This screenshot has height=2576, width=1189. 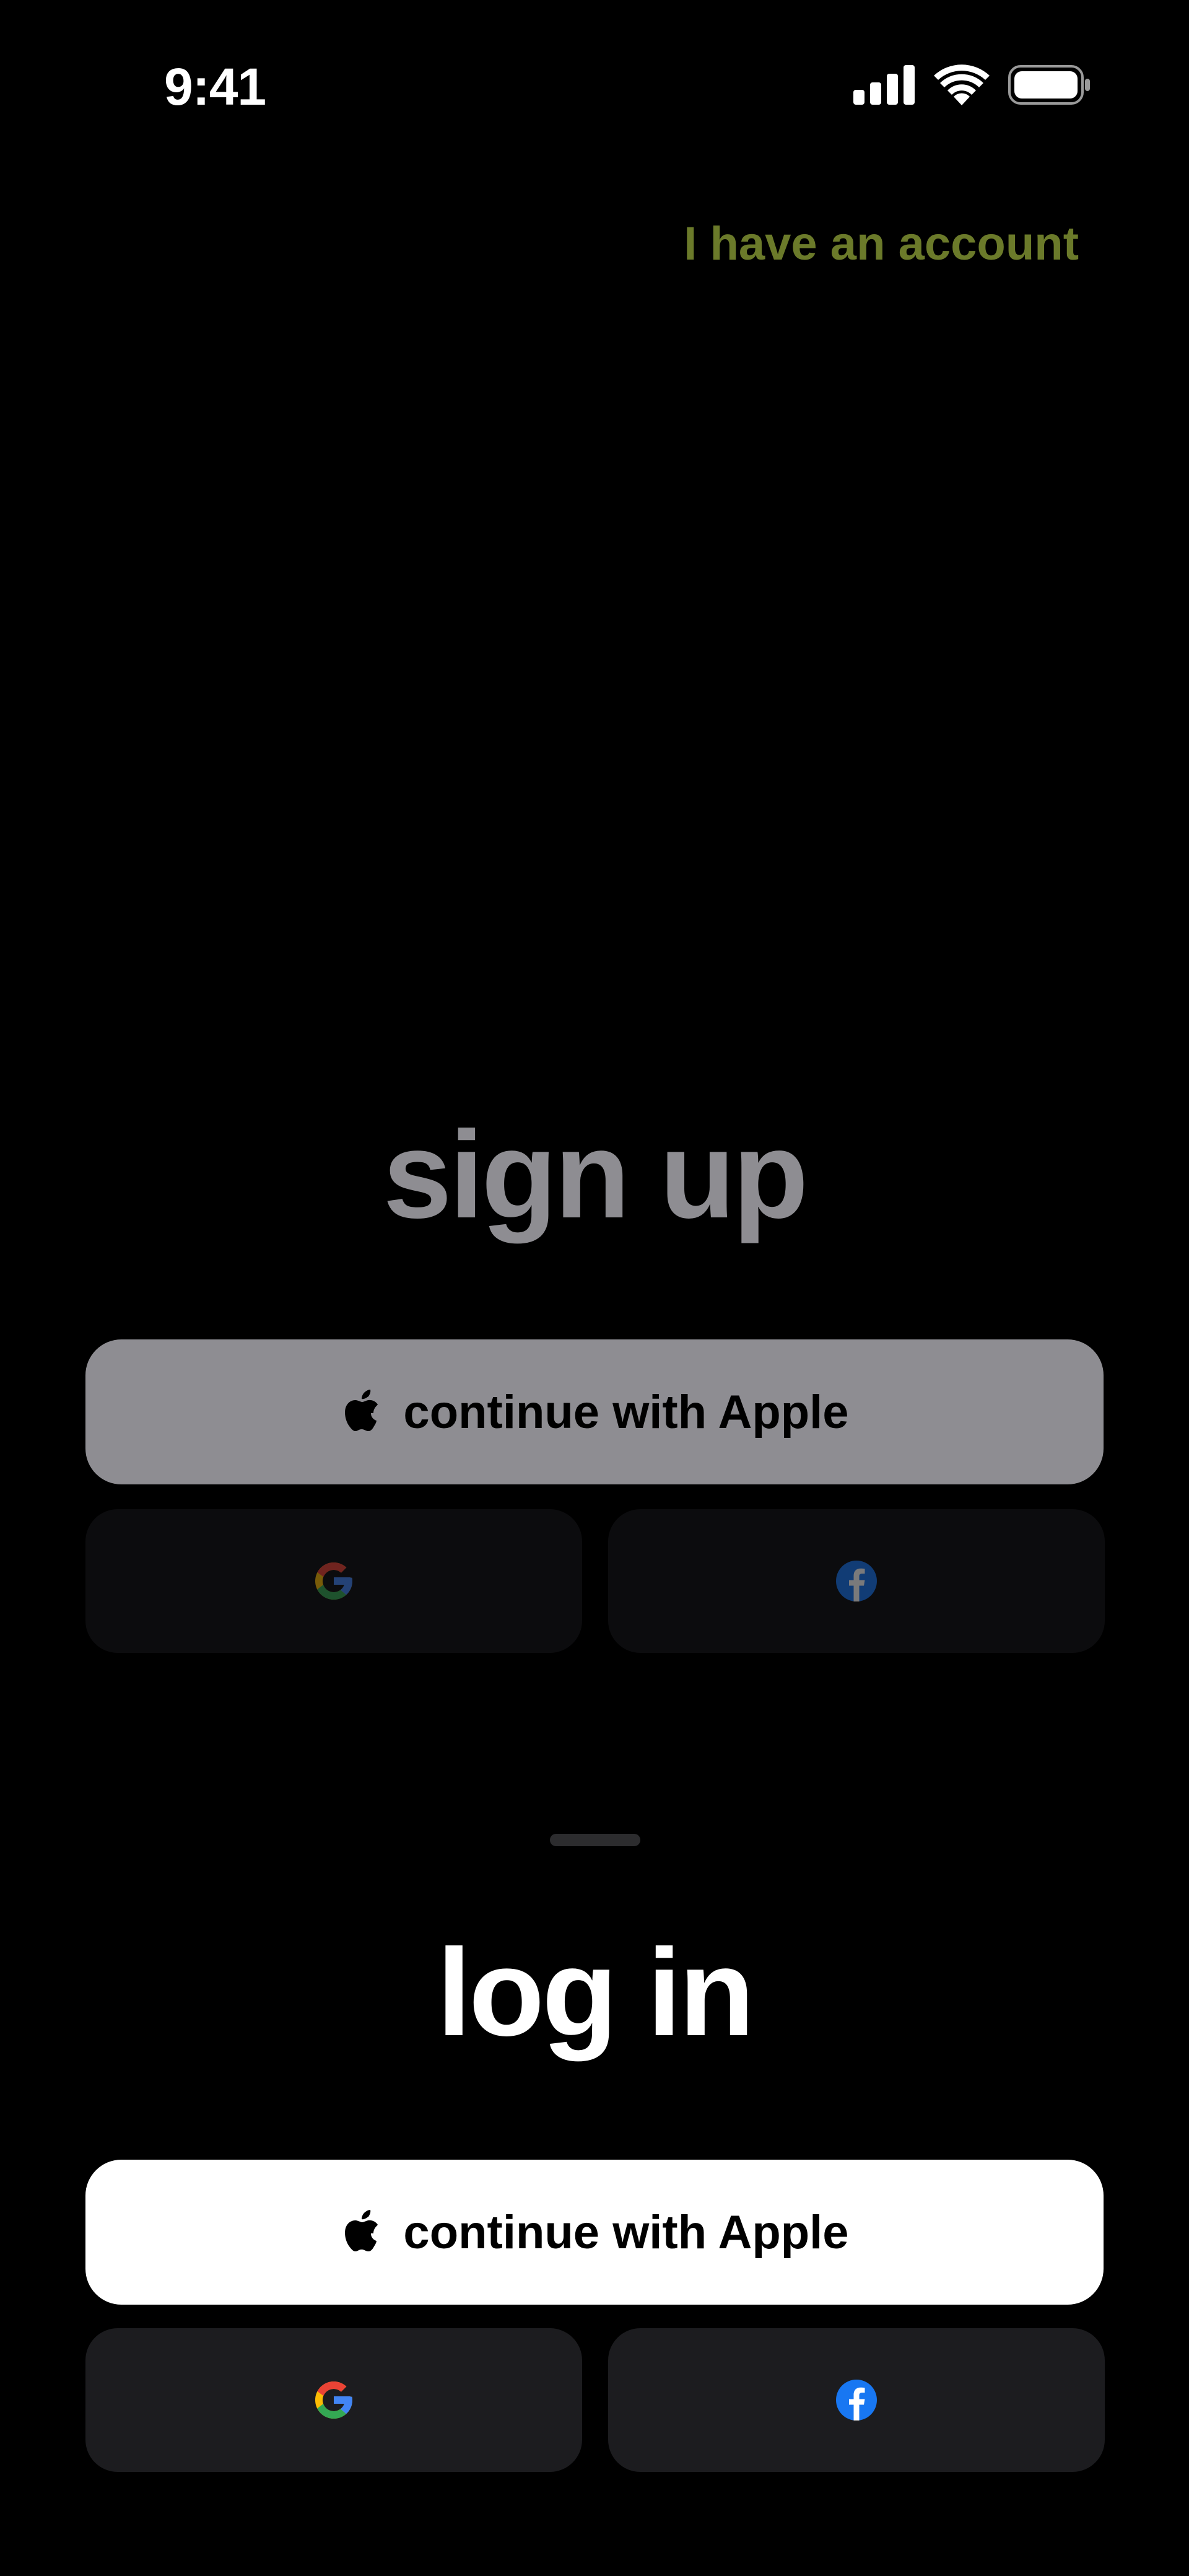 I want to click on wifi-icon, so click(x=962, y=84).